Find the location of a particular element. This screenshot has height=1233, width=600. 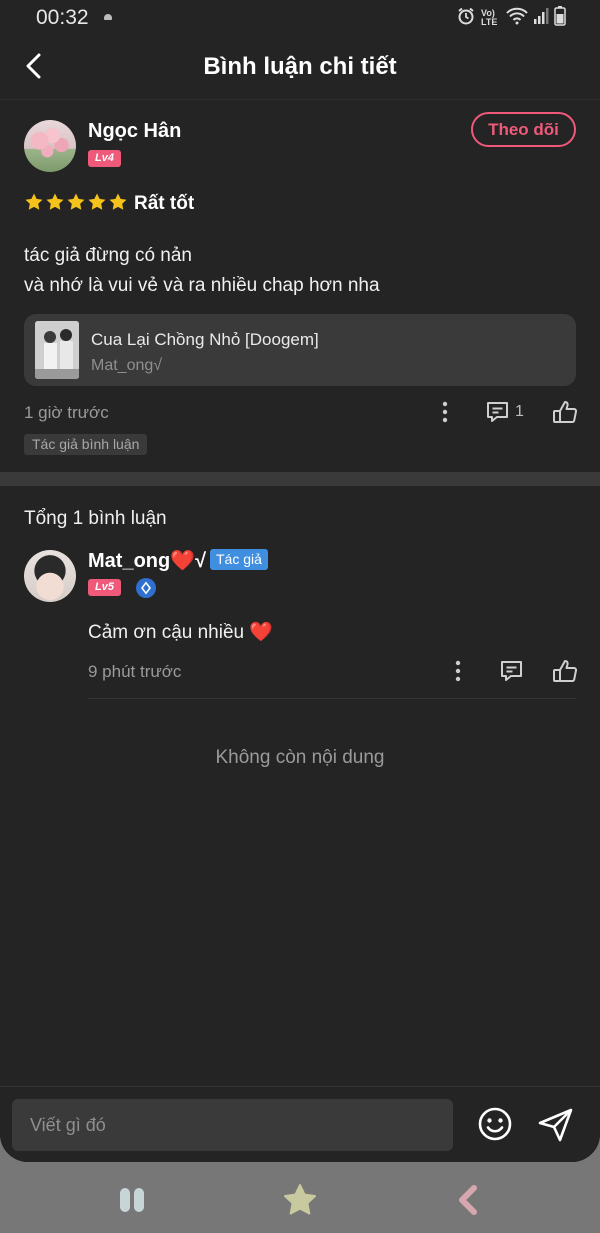

rating-text: Rất tốt is located at coordinates (164, 203).